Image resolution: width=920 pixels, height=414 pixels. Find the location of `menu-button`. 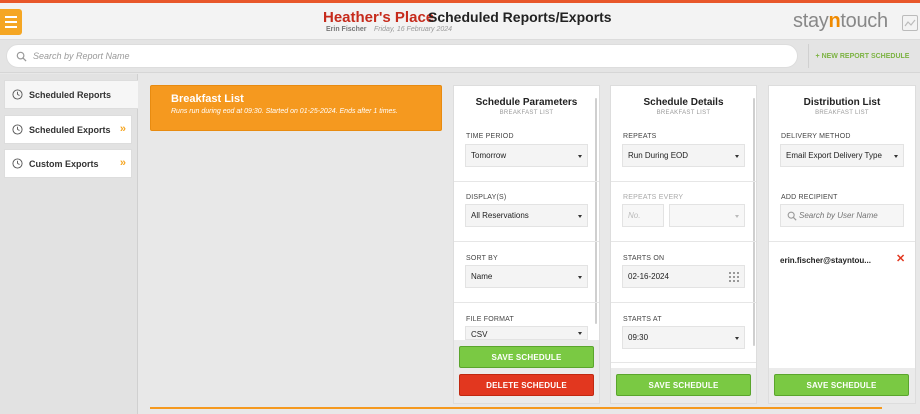

menu-button is located at coordinates (11, 22).